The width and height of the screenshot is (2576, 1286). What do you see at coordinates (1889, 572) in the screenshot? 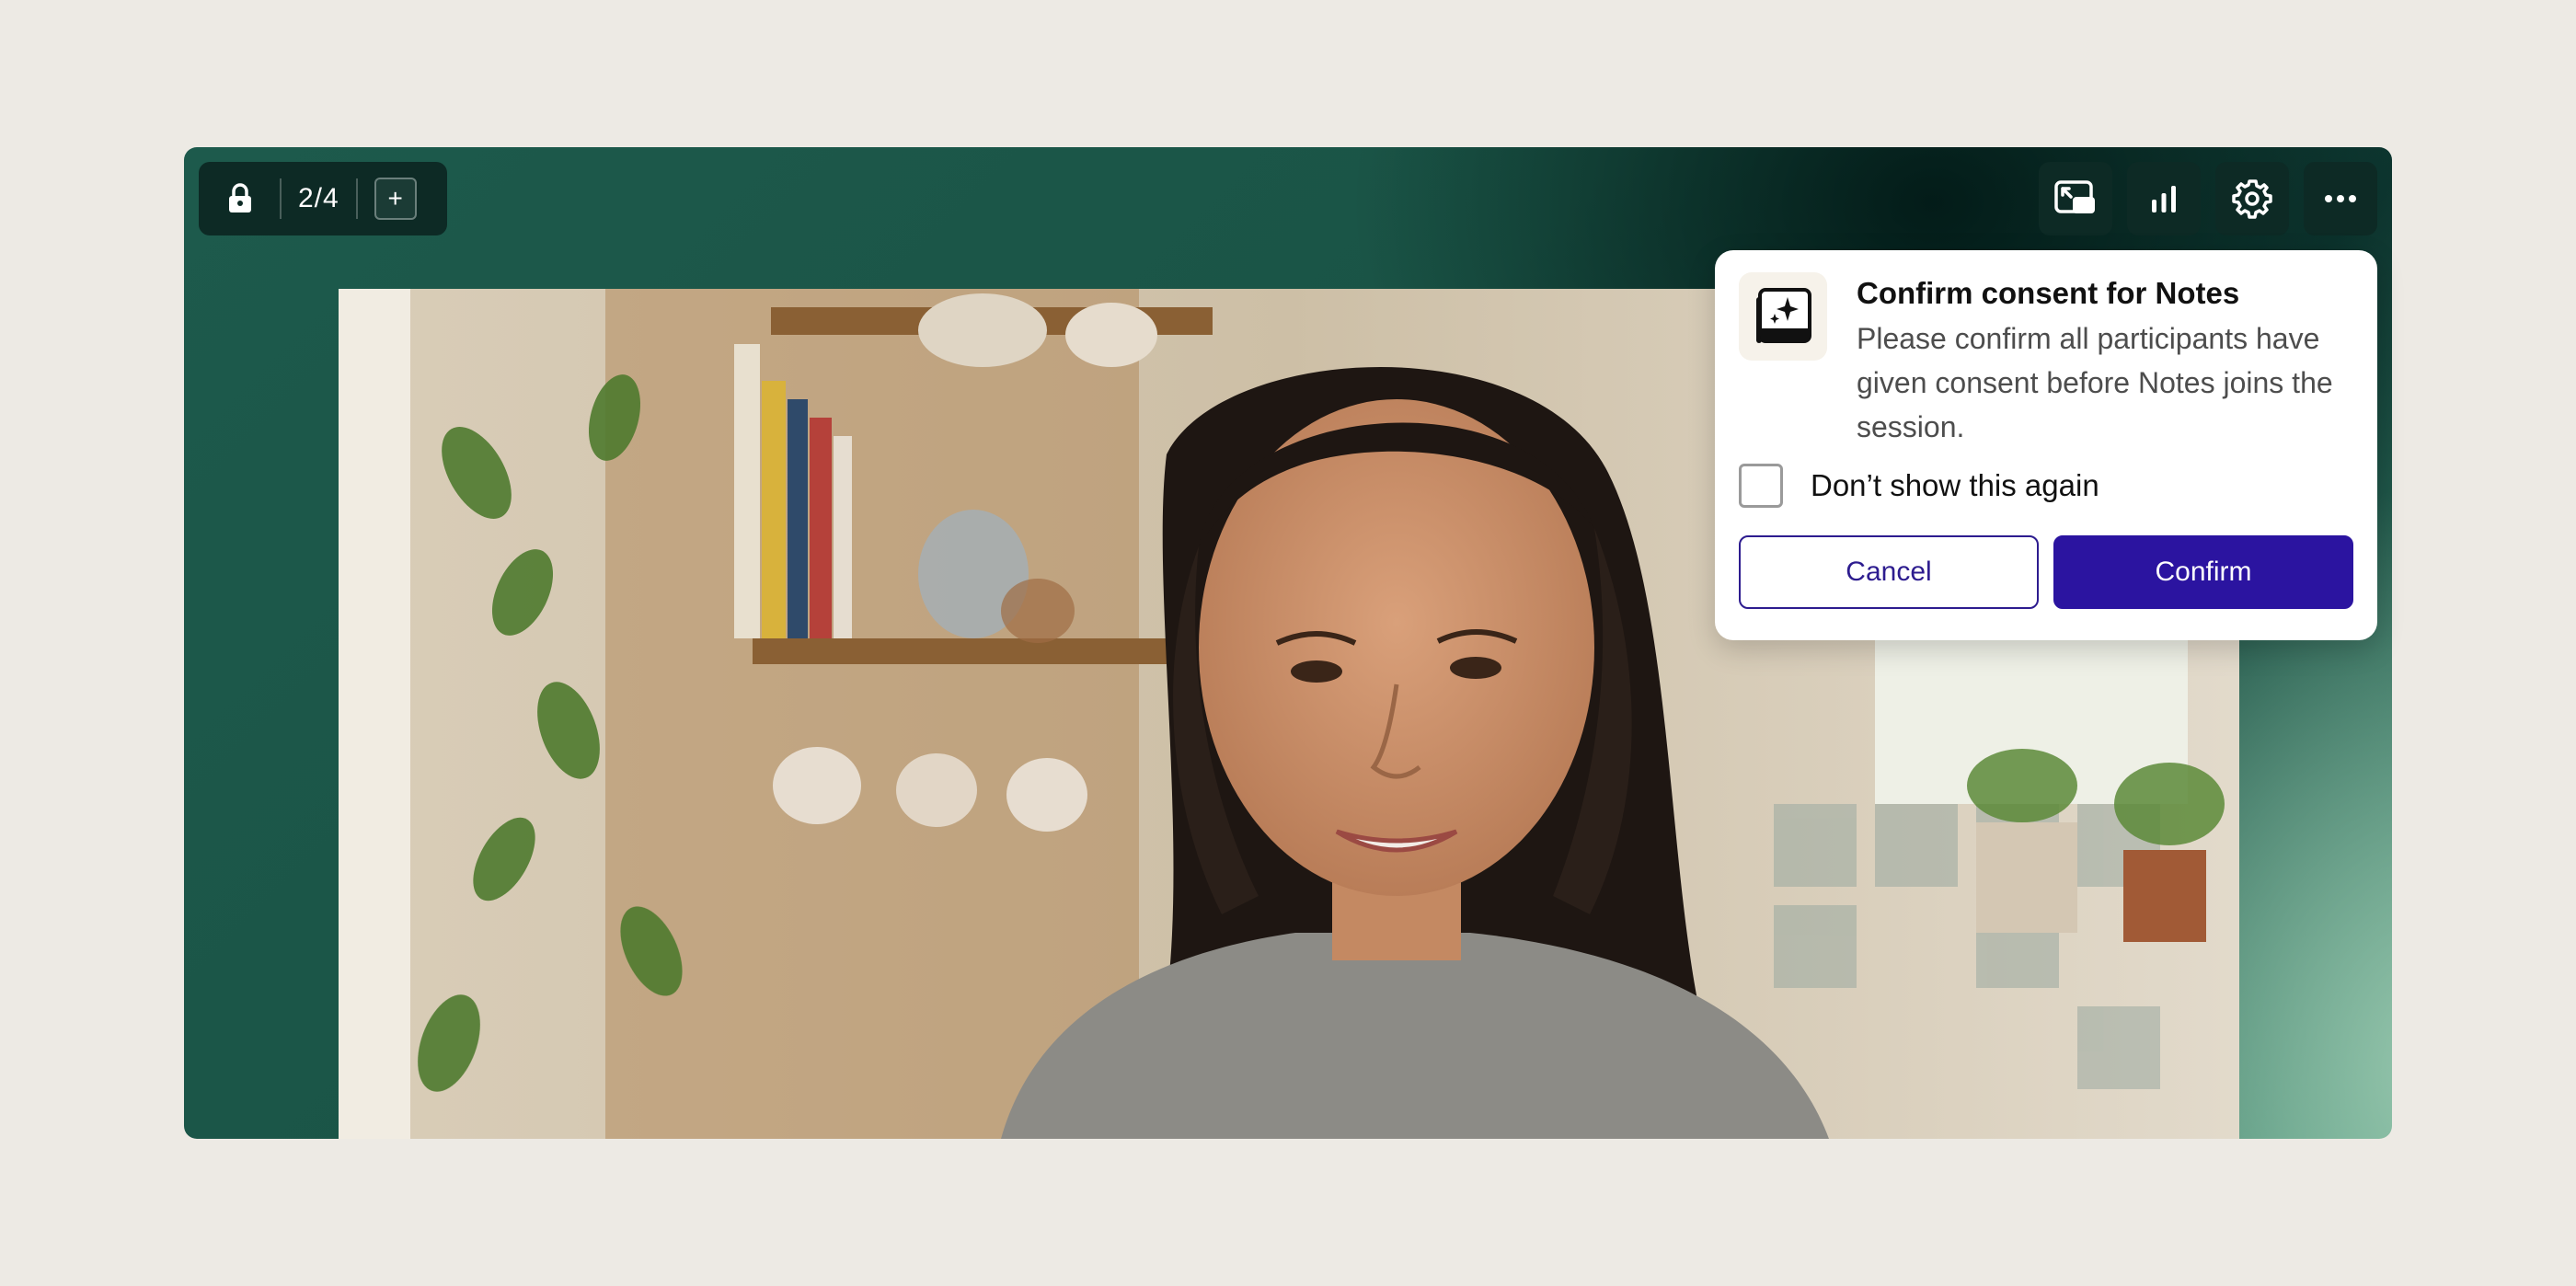
I see `cancel-button: Cancel` at bounding box center [1889, 572].